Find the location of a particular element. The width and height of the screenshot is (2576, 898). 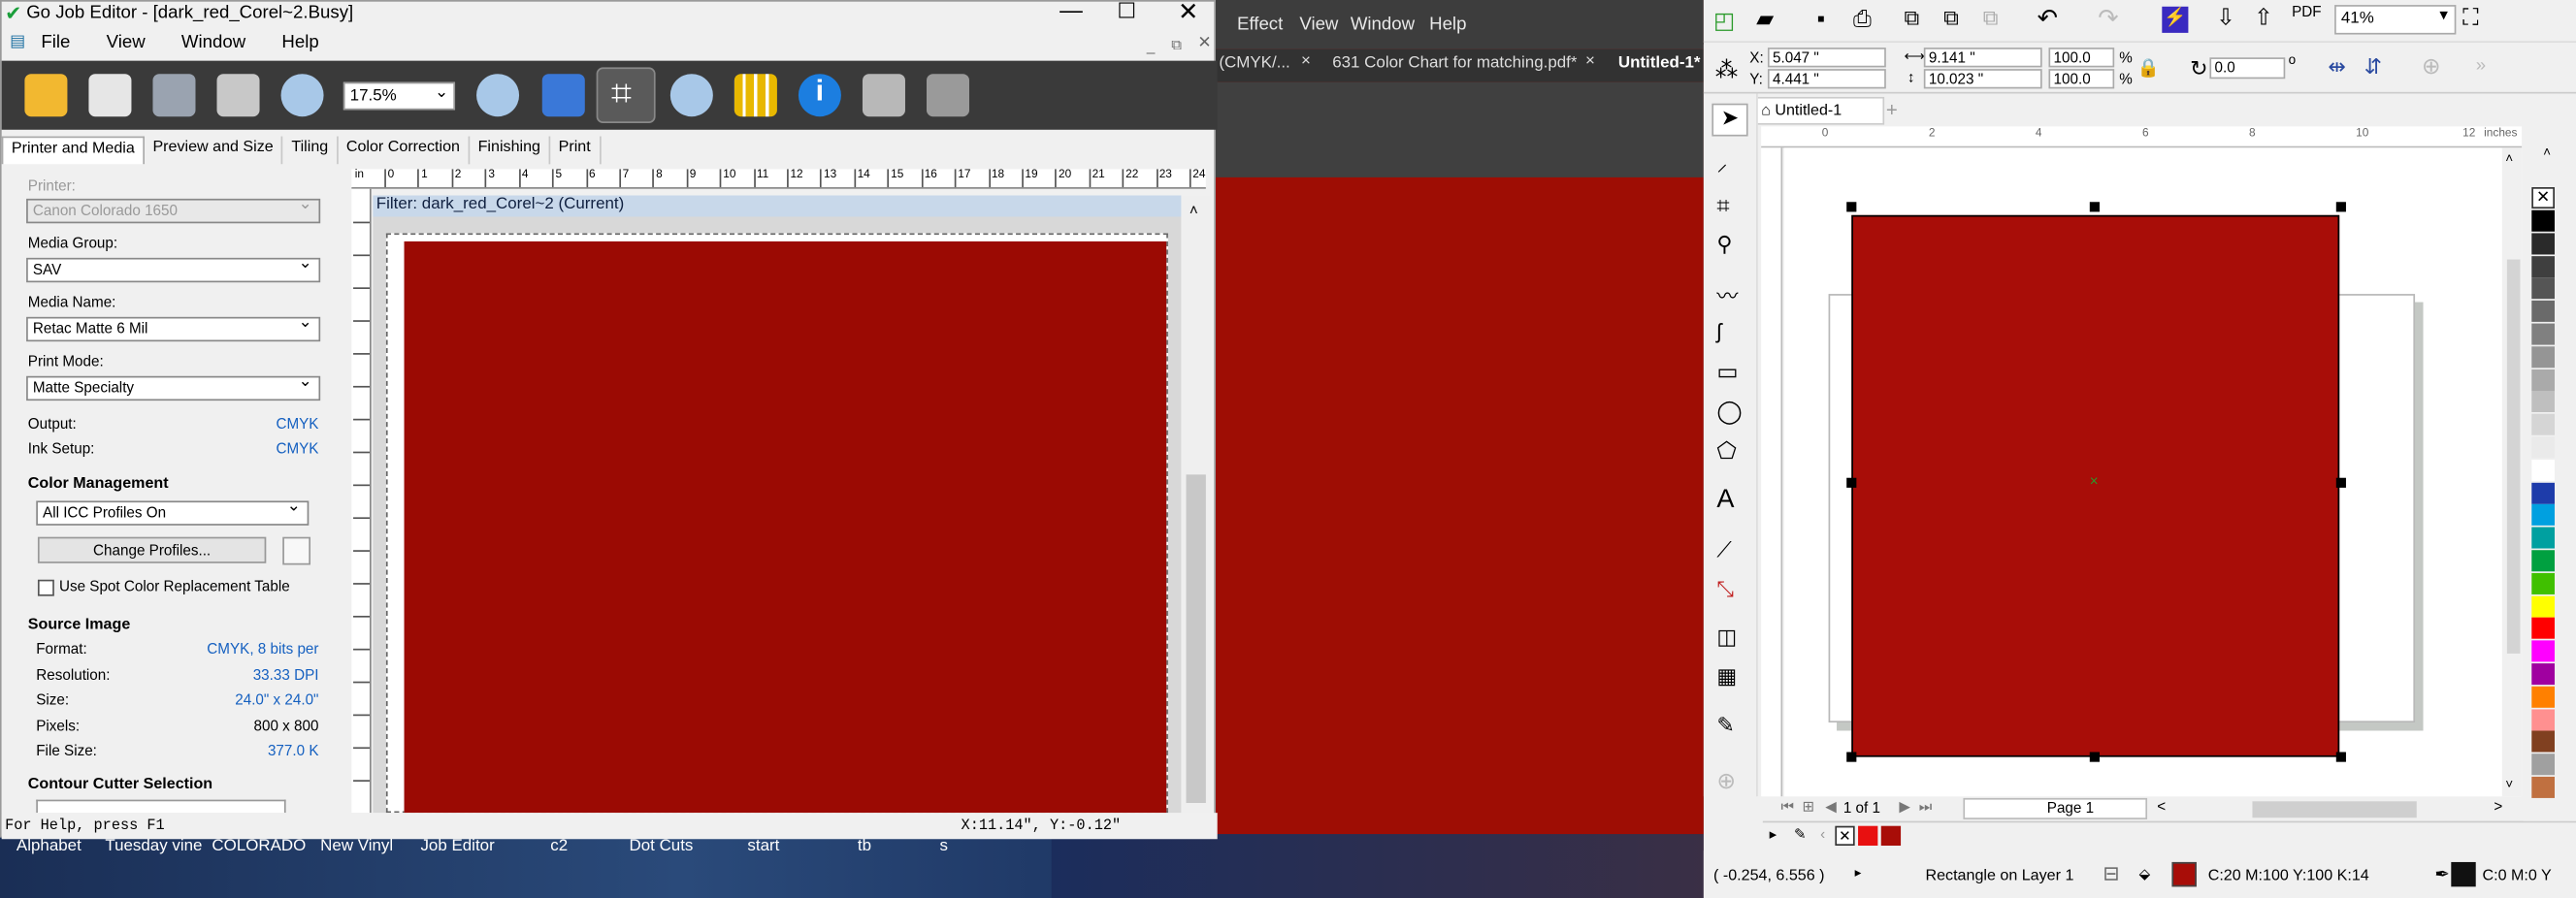

tab-tiling: Tiling is located at coordinates (311, 150).